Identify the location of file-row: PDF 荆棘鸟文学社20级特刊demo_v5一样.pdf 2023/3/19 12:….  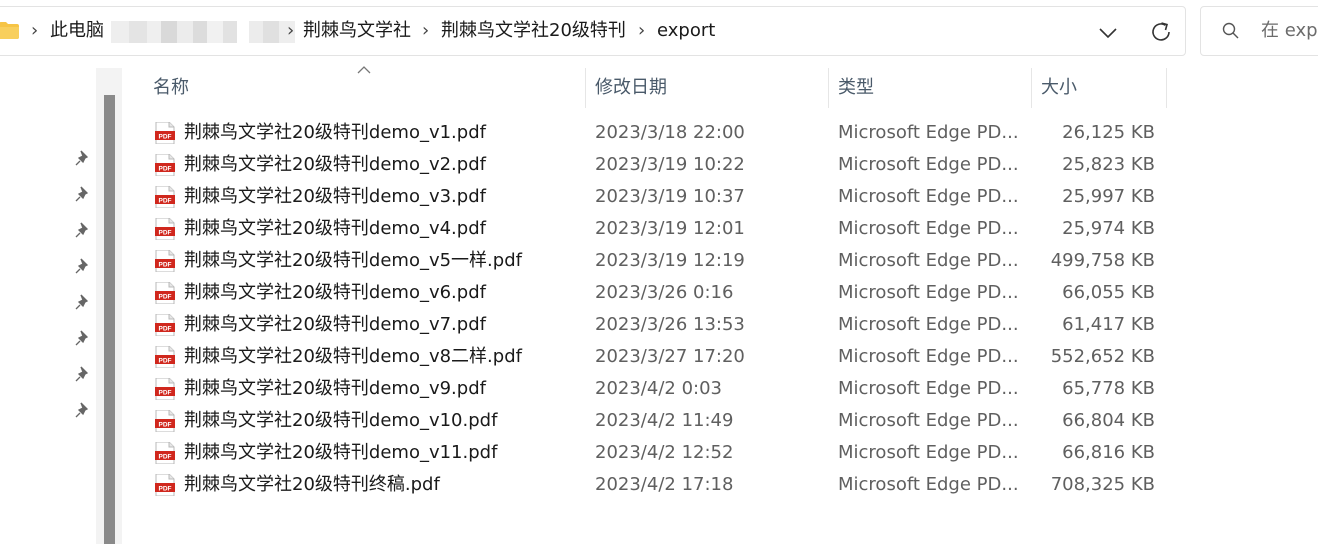
(660, 261).